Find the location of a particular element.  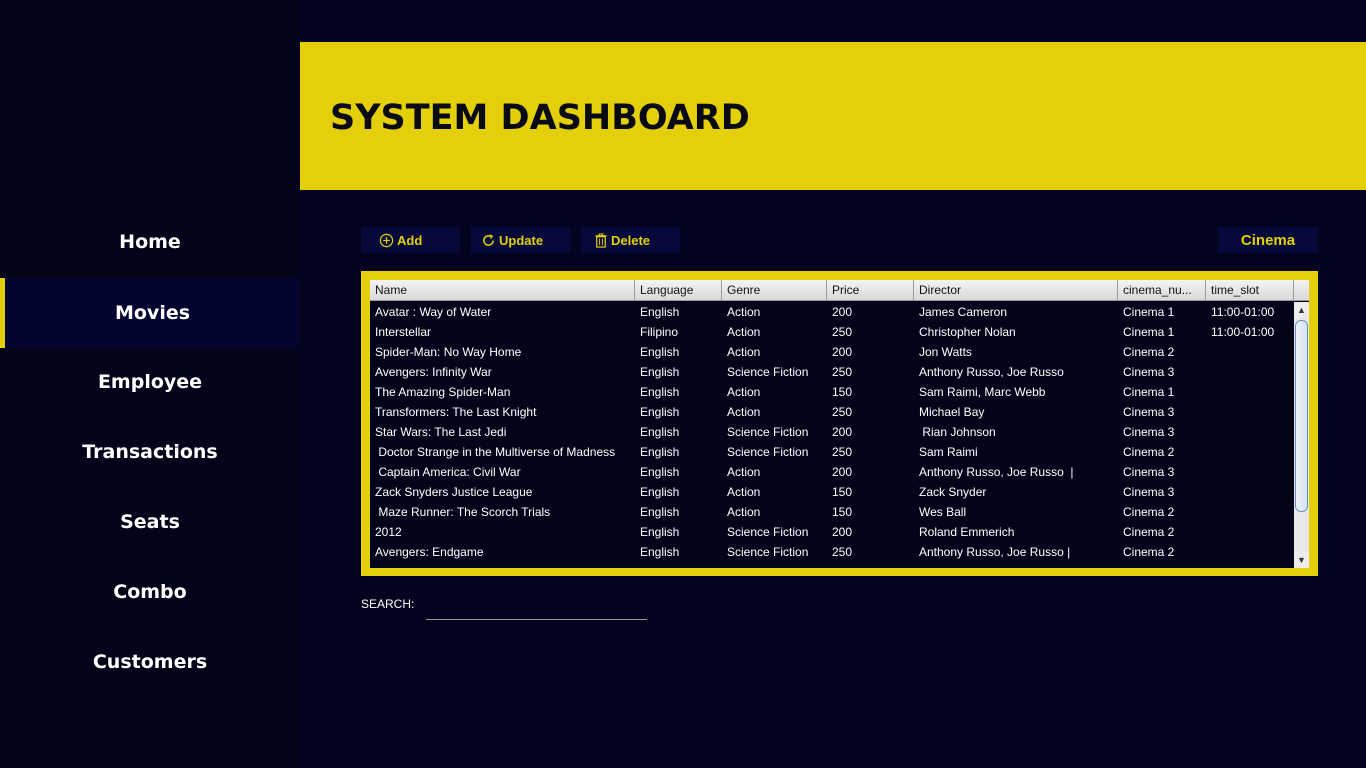

column-header: Price is located at coordinates (870, 290).